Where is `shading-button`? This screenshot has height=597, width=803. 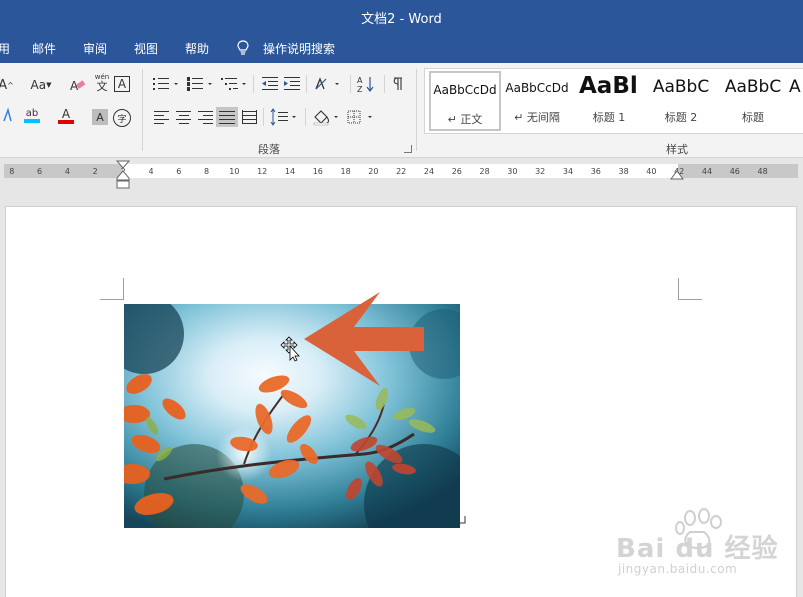 shading-button is located at coordinates (327, 117).